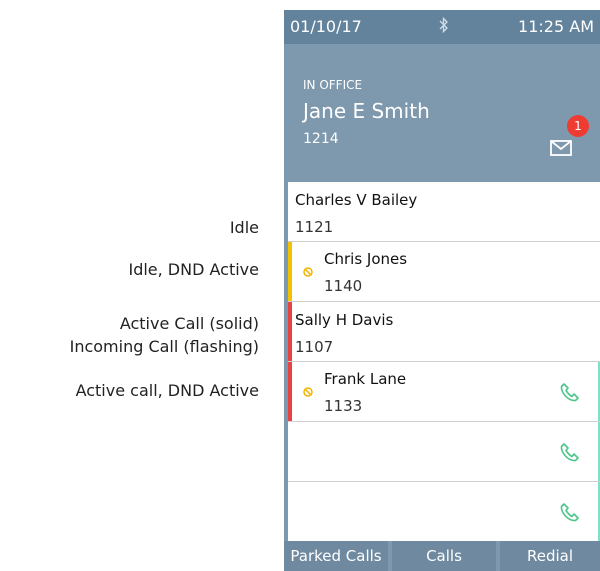 The height and width of the screenshot is (571, 600). I want to click on status-bar: 01/10/17 11:25 AM, so click(442, 27).